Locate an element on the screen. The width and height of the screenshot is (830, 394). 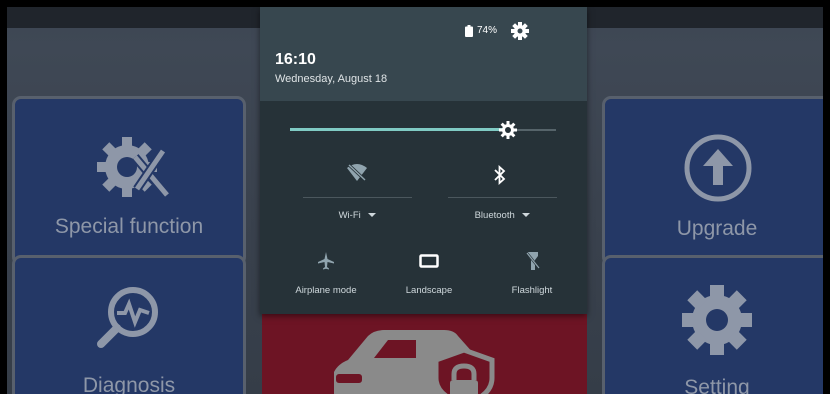
battery-icon is located at coordinates (469, 31).